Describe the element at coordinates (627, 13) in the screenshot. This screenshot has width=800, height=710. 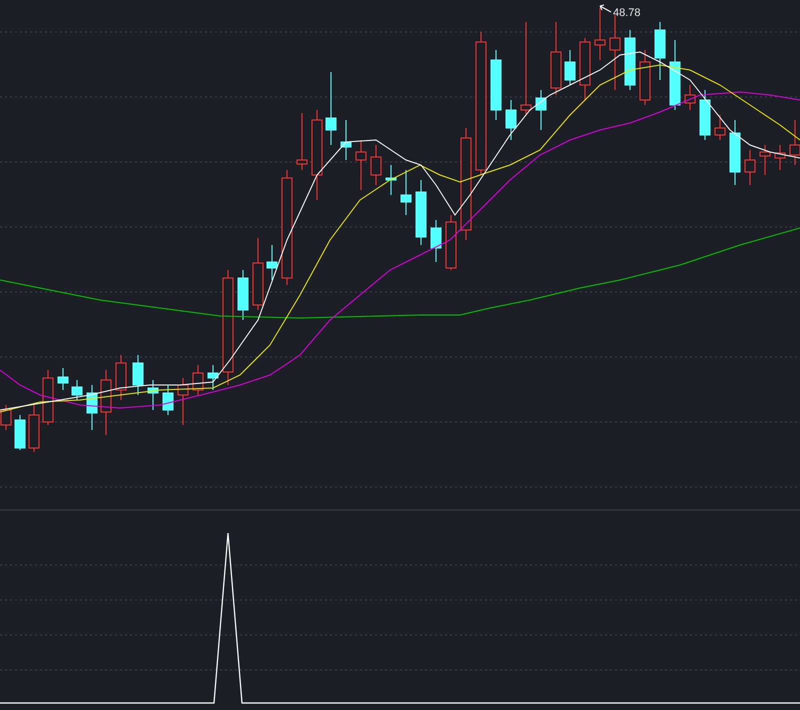
I see `price-high-label: 48.78` at that location.